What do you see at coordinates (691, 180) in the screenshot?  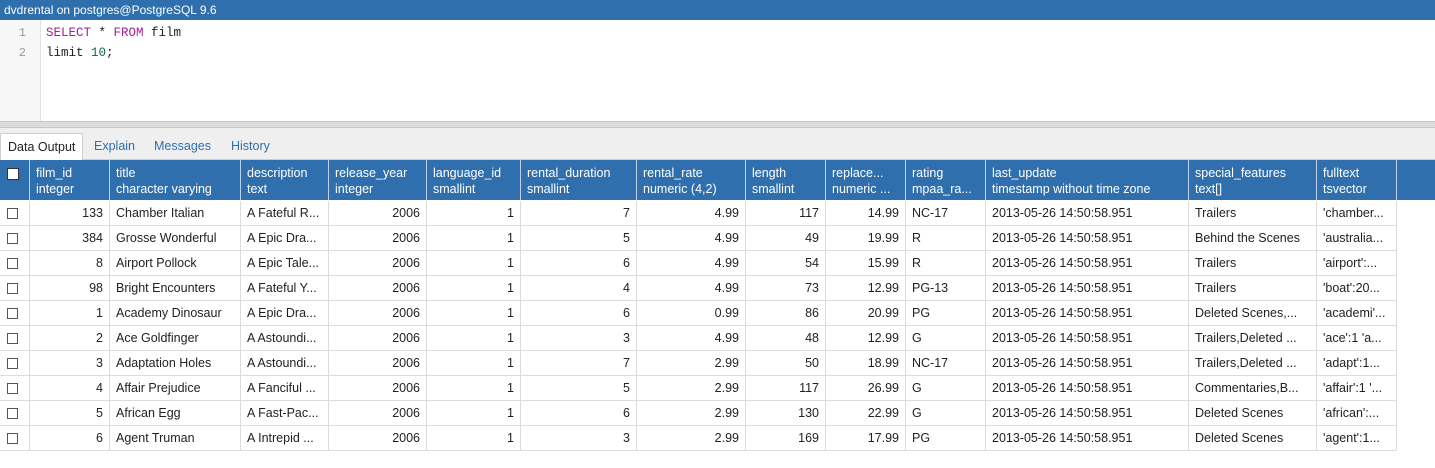 I see `column-header-rental-rate: rental_rate numeric (4,2)` at bounding box center [691, 180].